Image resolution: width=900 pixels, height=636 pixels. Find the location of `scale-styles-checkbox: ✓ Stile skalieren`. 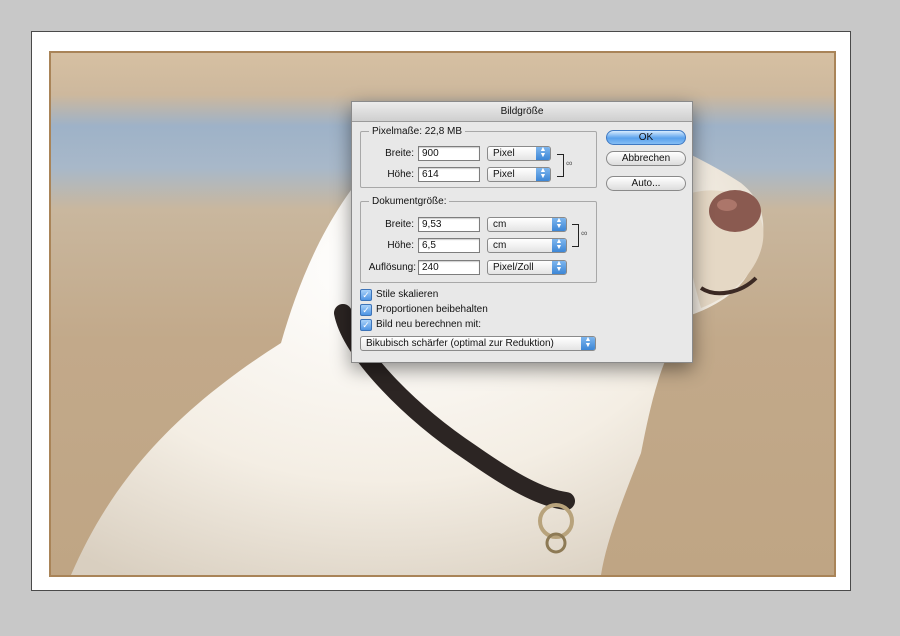

scale-styles-checkbox: ✓ Stile skalieren is located at coordinates (399, 294).